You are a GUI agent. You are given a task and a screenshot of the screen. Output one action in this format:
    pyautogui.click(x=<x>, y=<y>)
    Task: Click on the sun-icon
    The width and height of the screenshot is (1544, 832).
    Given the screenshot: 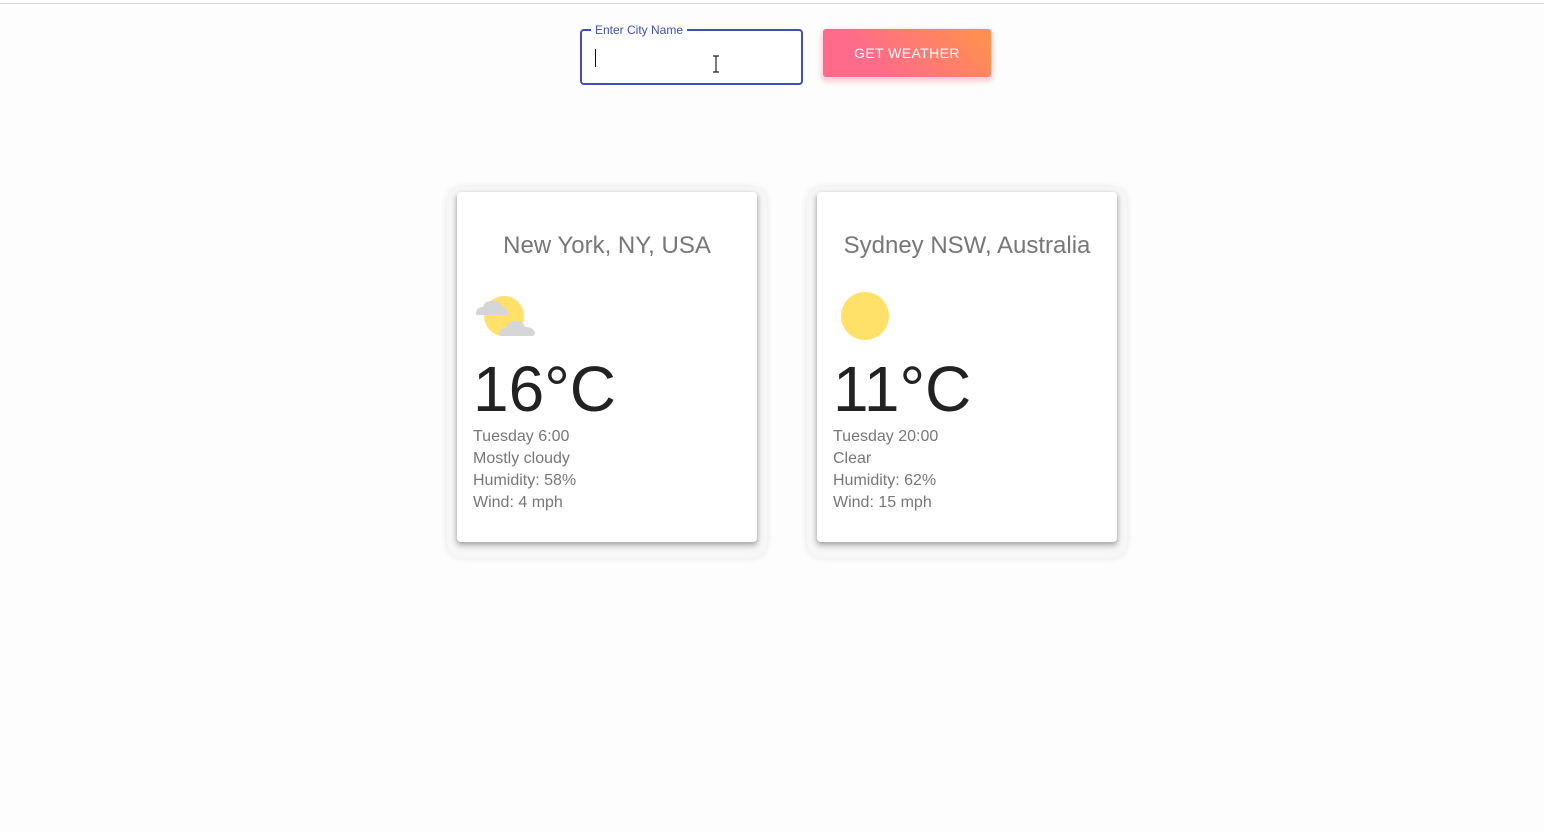 What is the action you would take?
    pyautogui.click(x=865, y=317)
    